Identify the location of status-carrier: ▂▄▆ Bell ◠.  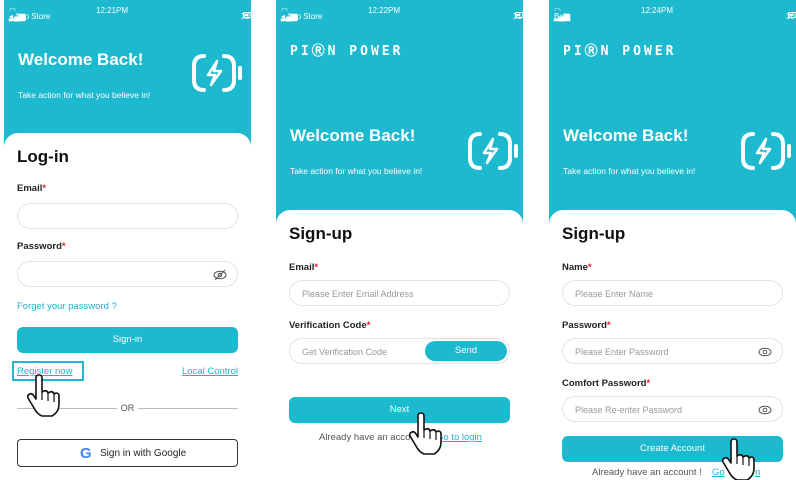
(562, 13).